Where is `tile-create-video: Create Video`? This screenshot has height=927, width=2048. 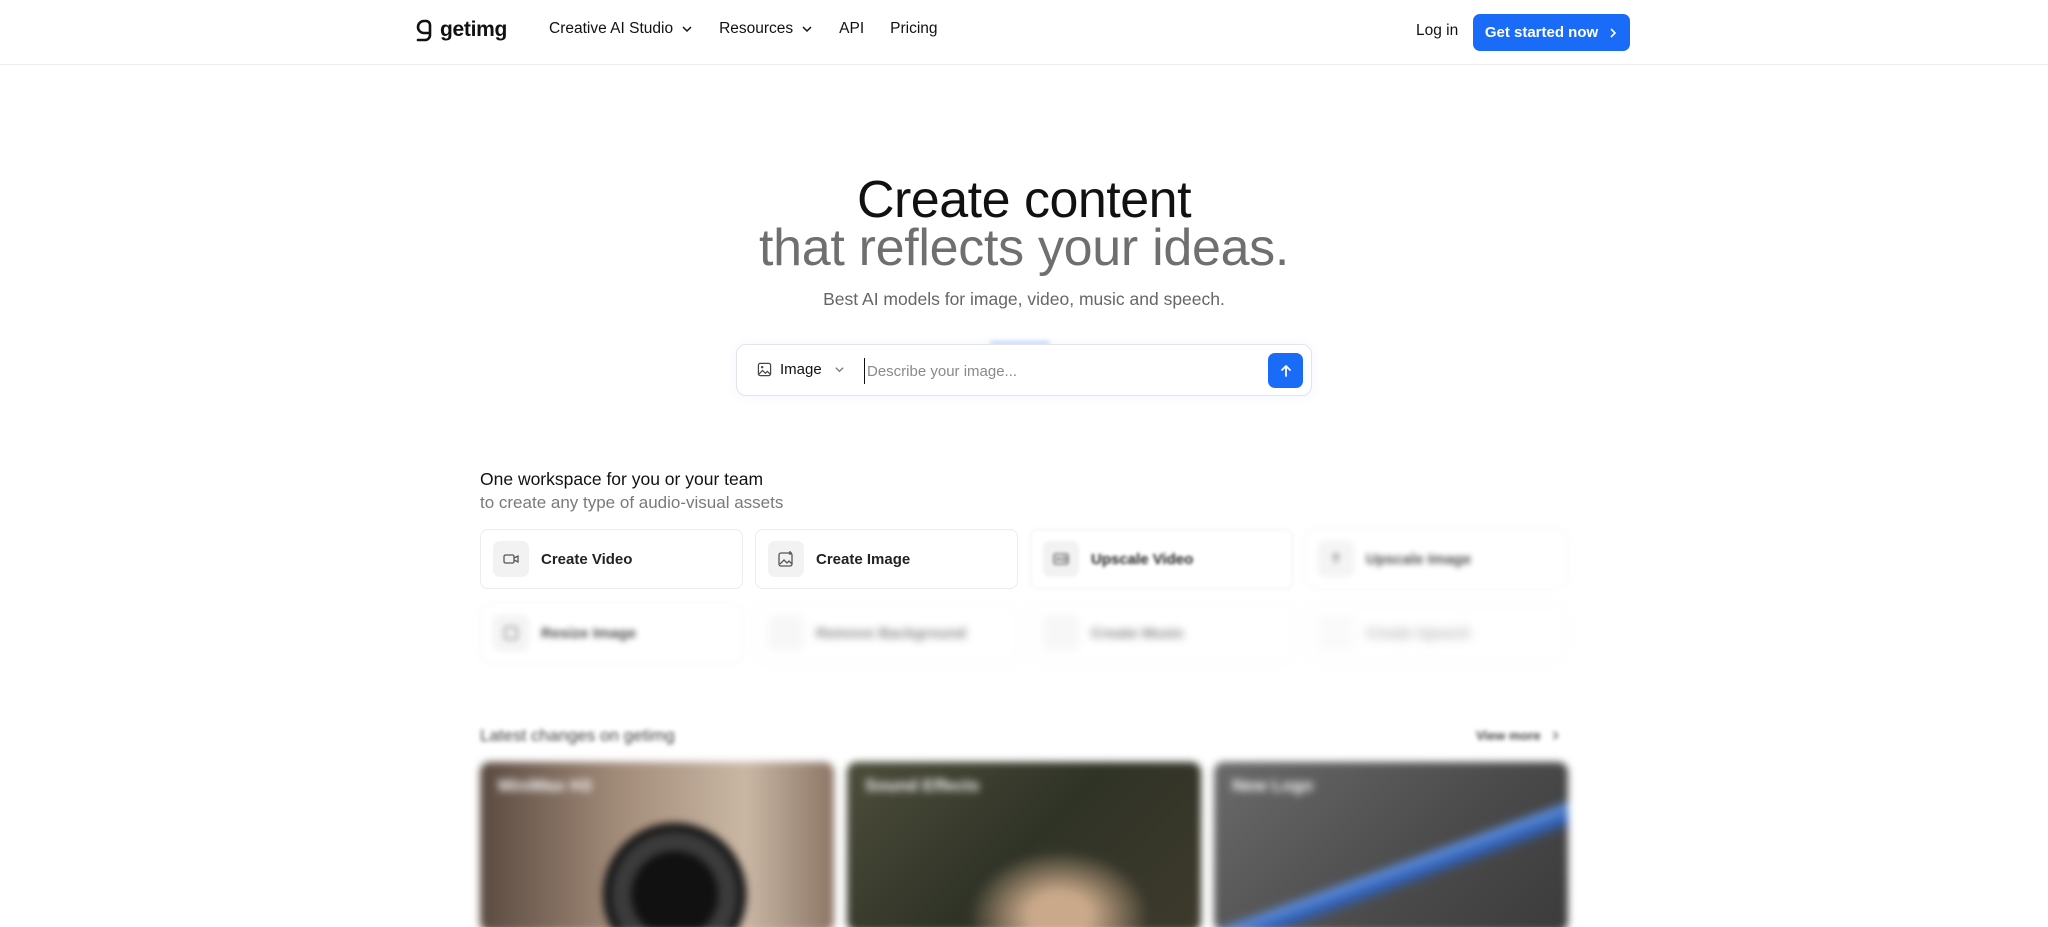 tile-create-video: Create Video is located at coordinates (611, 559).